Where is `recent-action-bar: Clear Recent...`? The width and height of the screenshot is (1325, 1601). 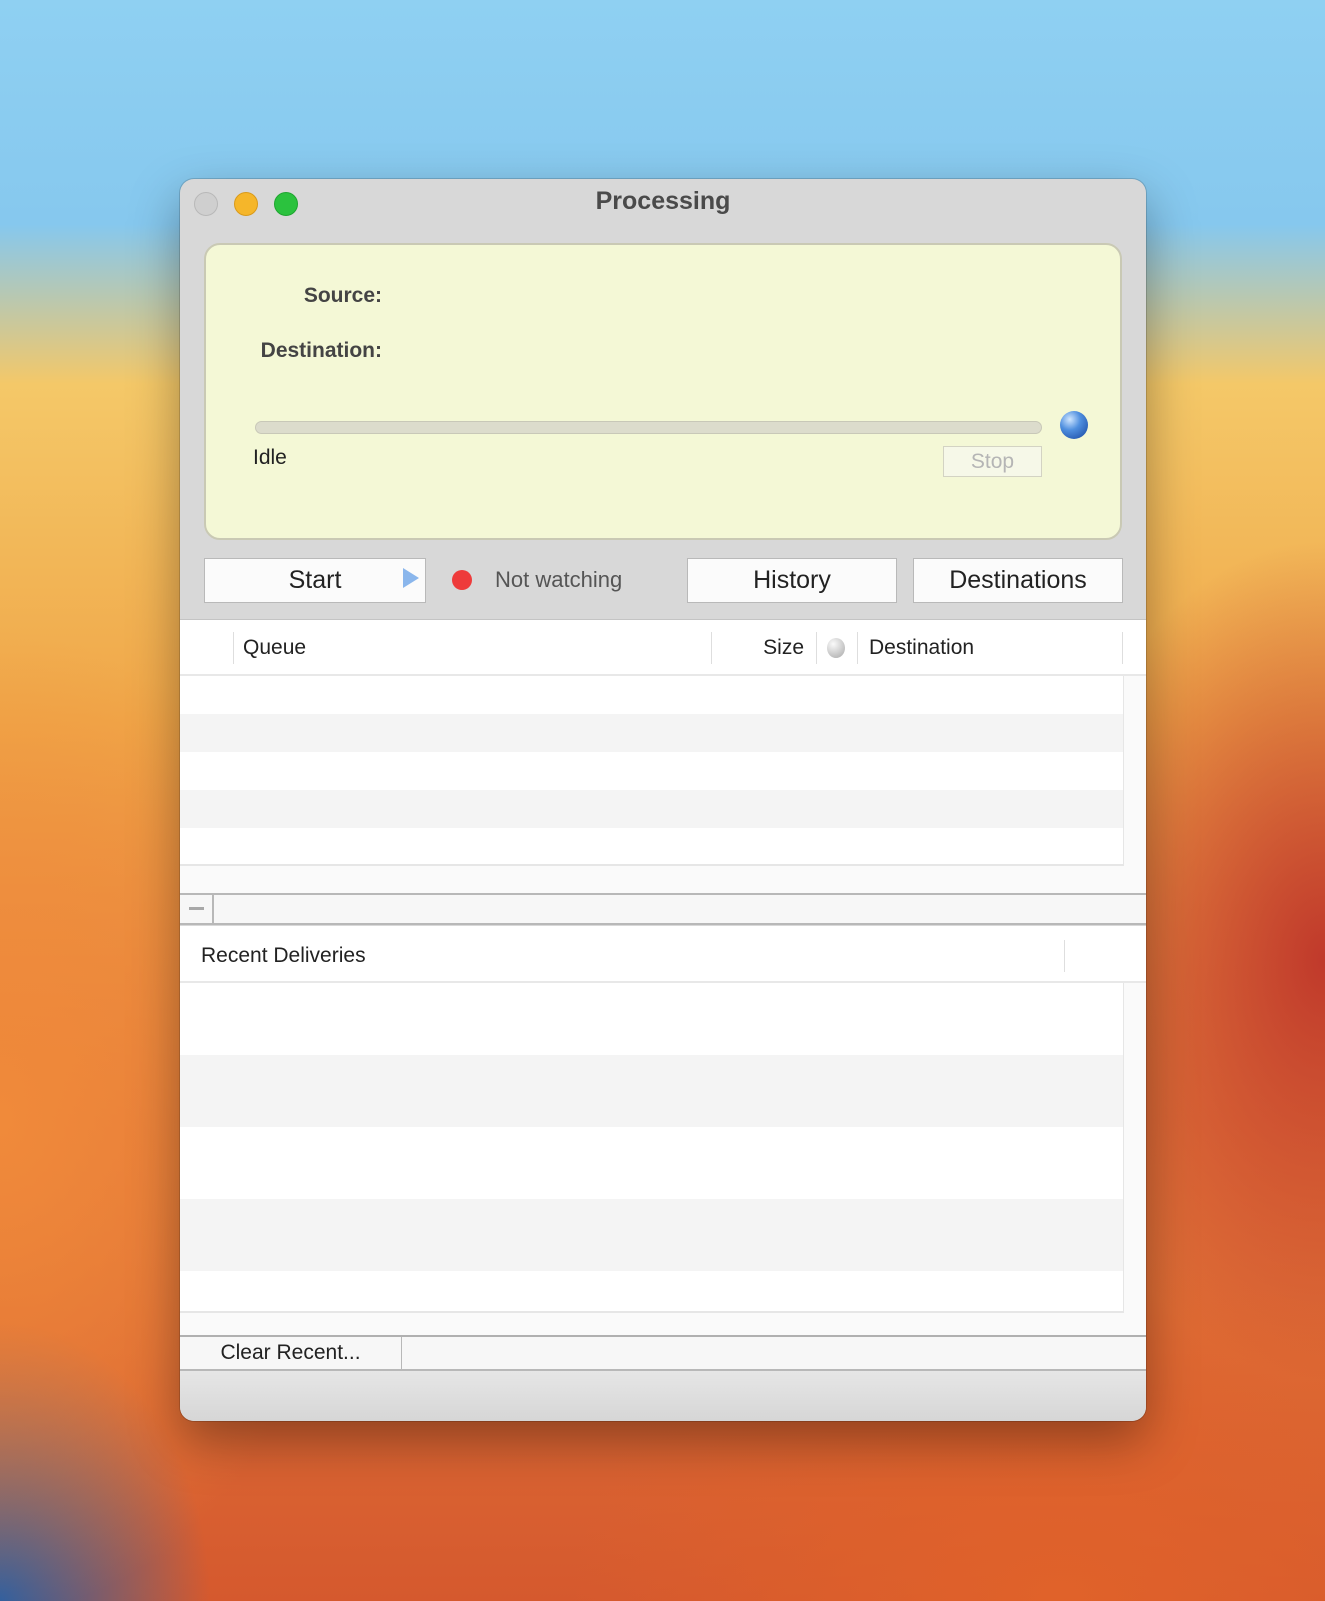
recent-action-bar: Clear Recent... is located at coordinates (663, 1353).